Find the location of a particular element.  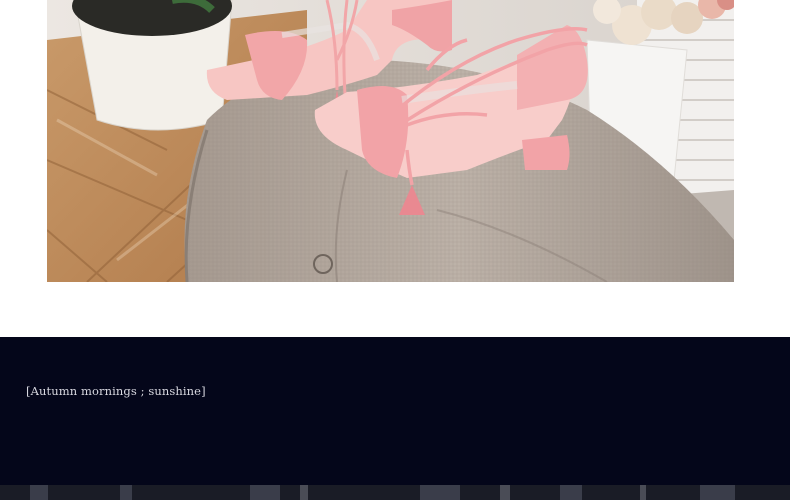

next-photo-strip is located at coordinates (395, 492).